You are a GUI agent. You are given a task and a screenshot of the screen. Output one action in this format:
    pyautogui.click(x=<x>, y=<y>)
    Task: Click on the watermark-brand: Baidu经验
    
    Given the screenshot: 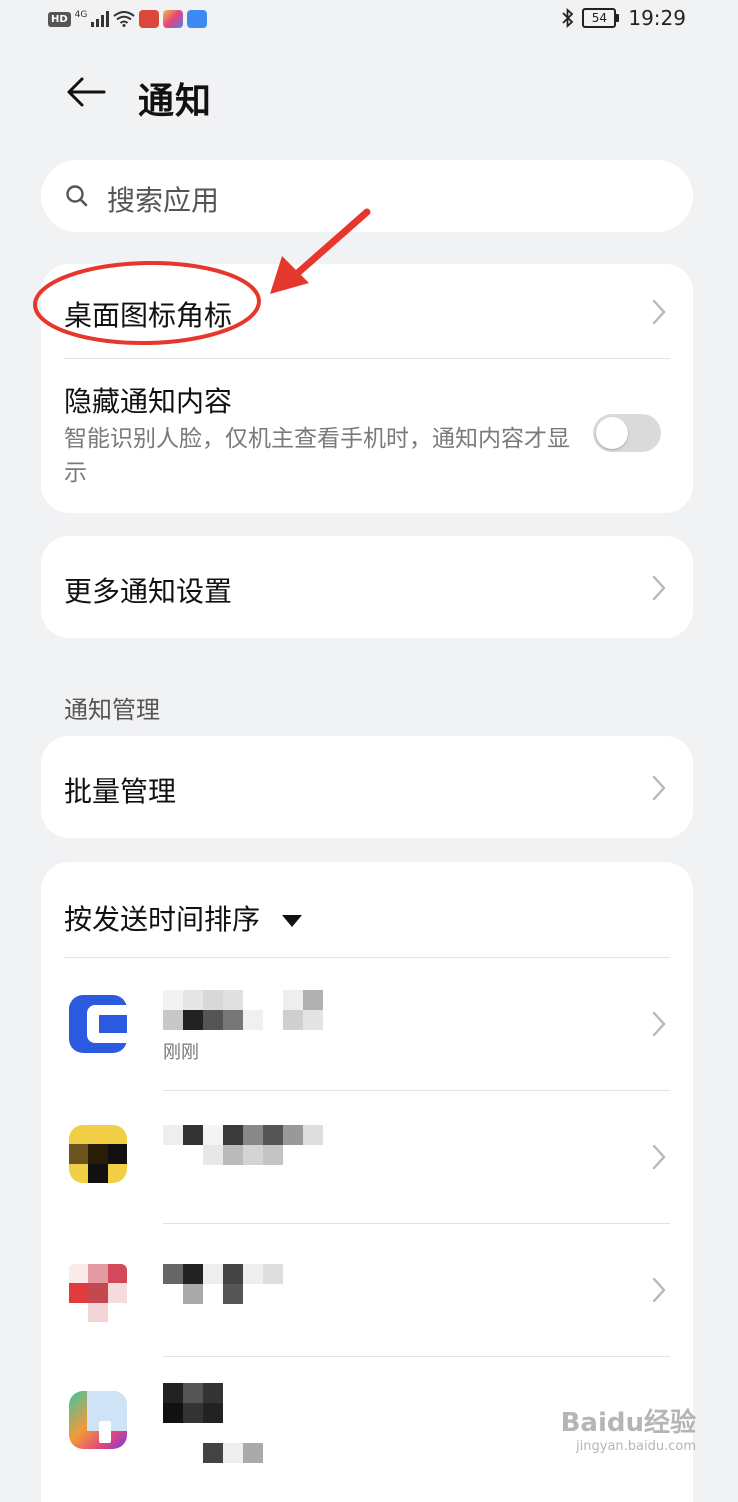 What is the action you would take?
    pyautogui.click(x=628, y=1423)
    